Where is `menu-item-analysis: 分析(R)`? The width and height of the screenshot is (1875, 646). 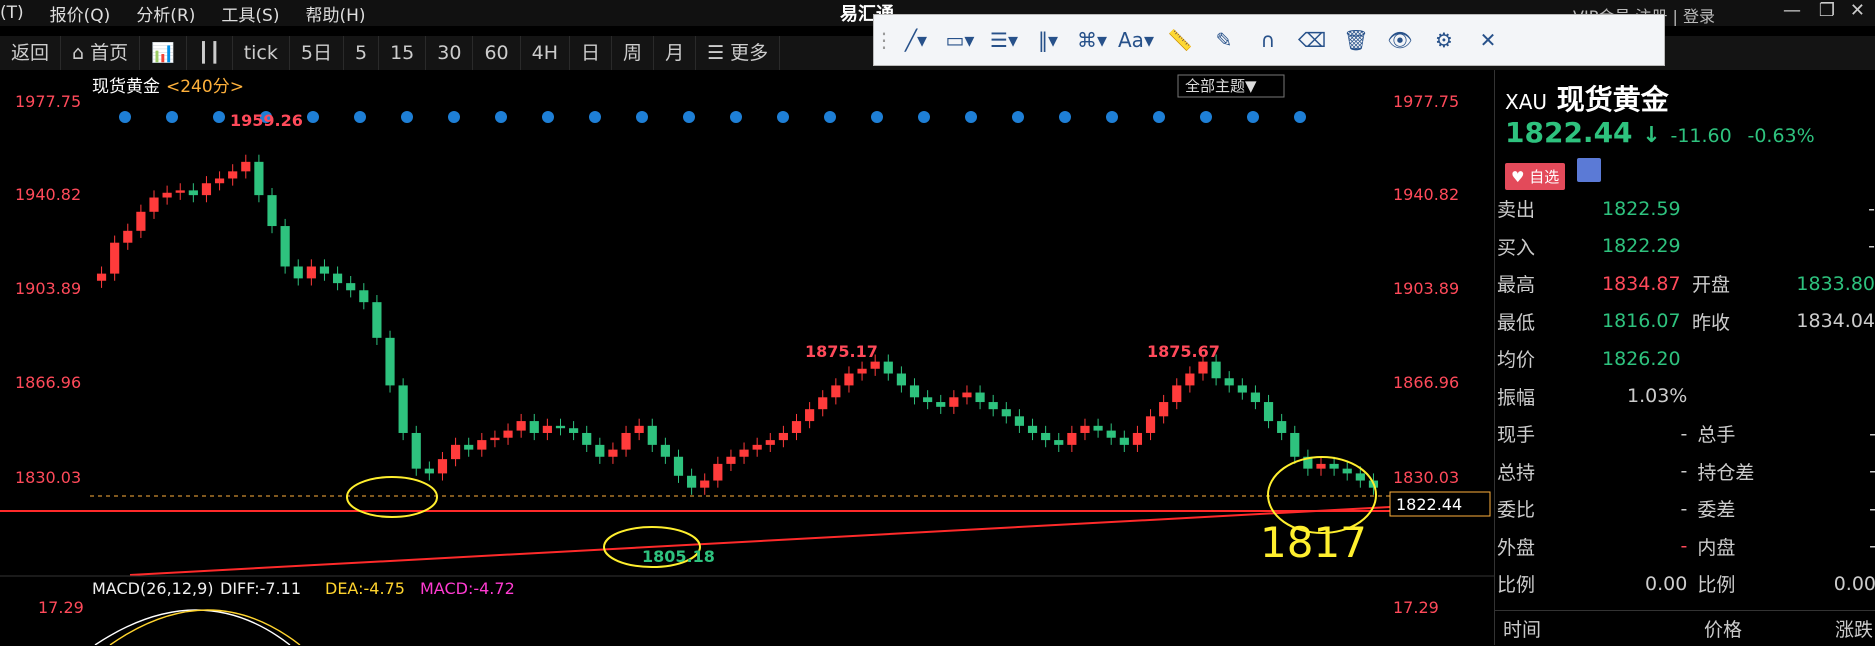
menu-item-analysis: 分析(R) is located at coordinates (165, 13).